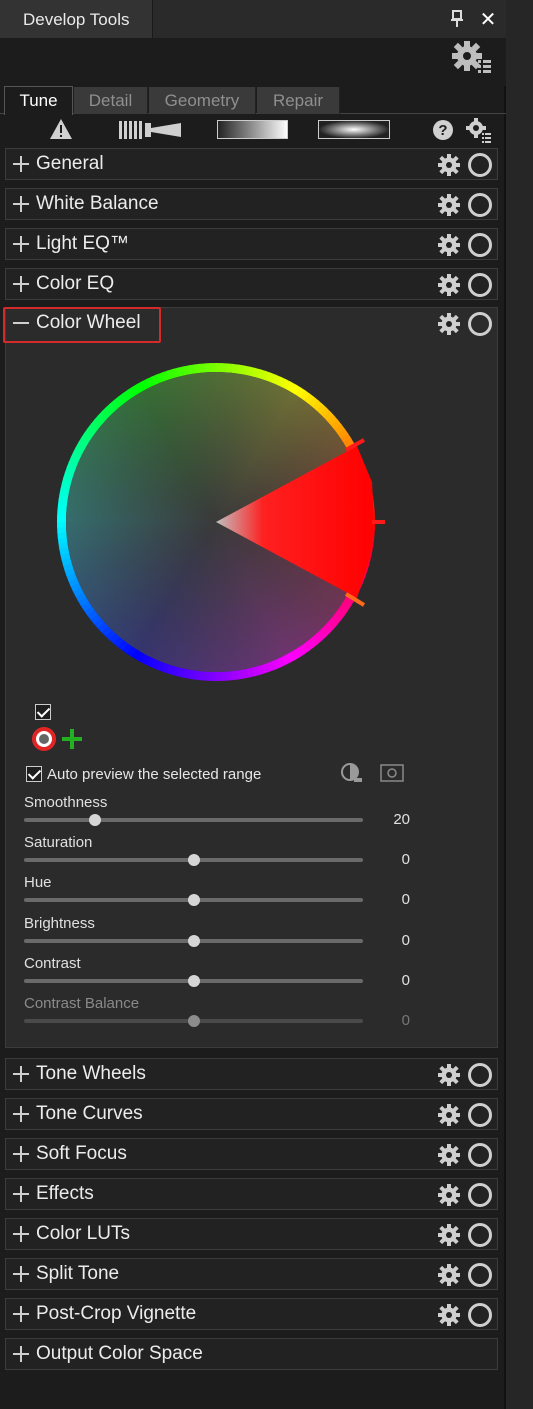 The height and width of the screenshot is (1409, 533). What do you see at coordinates (111, 100) in the screenshot?
I see `tab-detail: Detail` at bounding box center [111, 100].